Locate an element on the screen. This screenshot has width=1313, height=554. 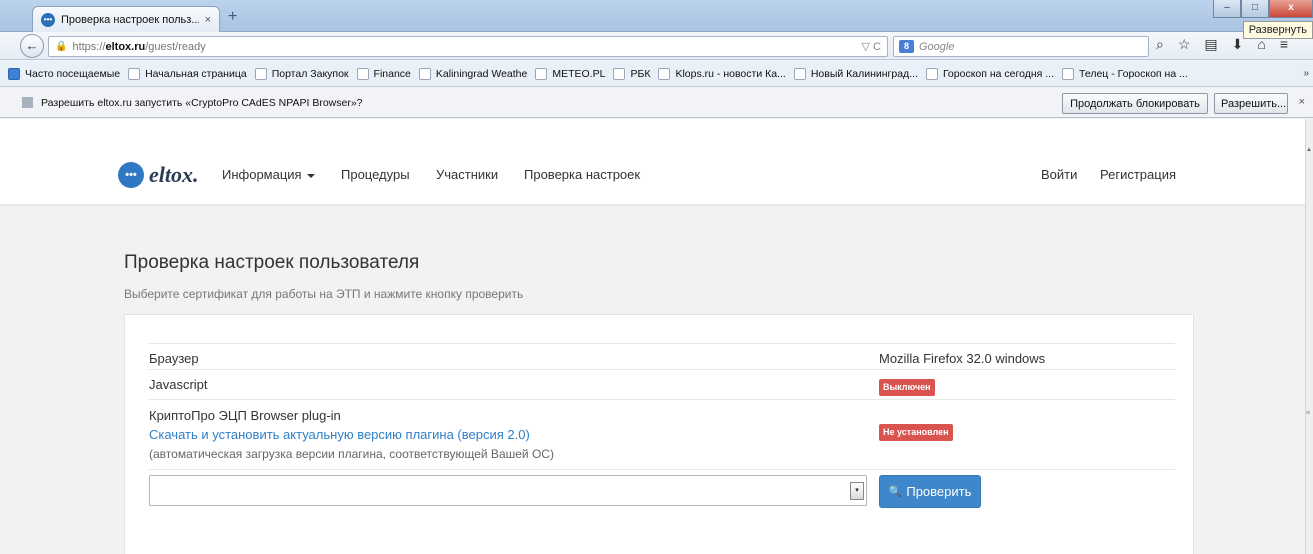
bookmarks-list-icon: ▤ is located at coordinates (1210, 44).